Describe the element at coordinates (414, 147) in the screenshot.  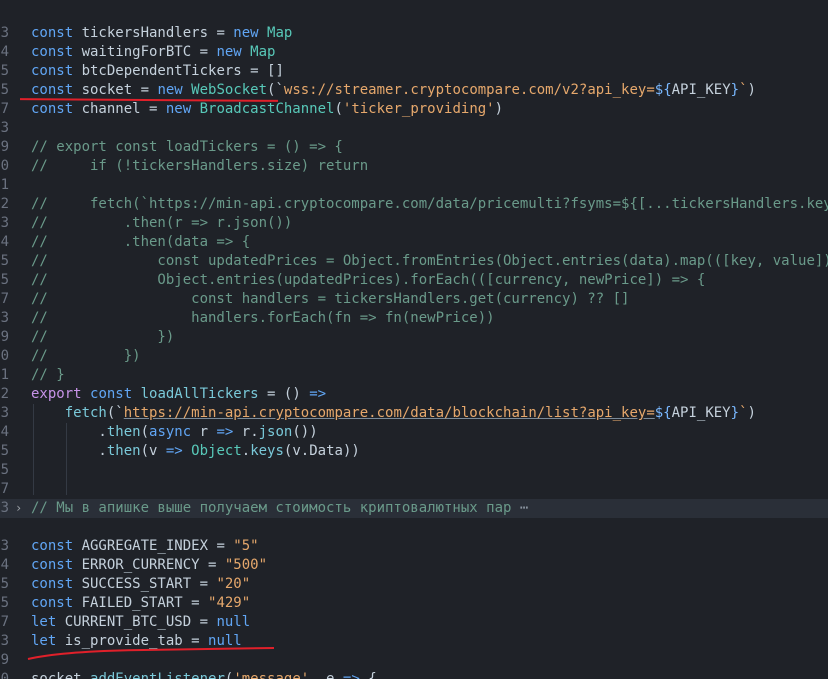
I see `code-line: 9 // export const loadTickers = () => {` at that location.